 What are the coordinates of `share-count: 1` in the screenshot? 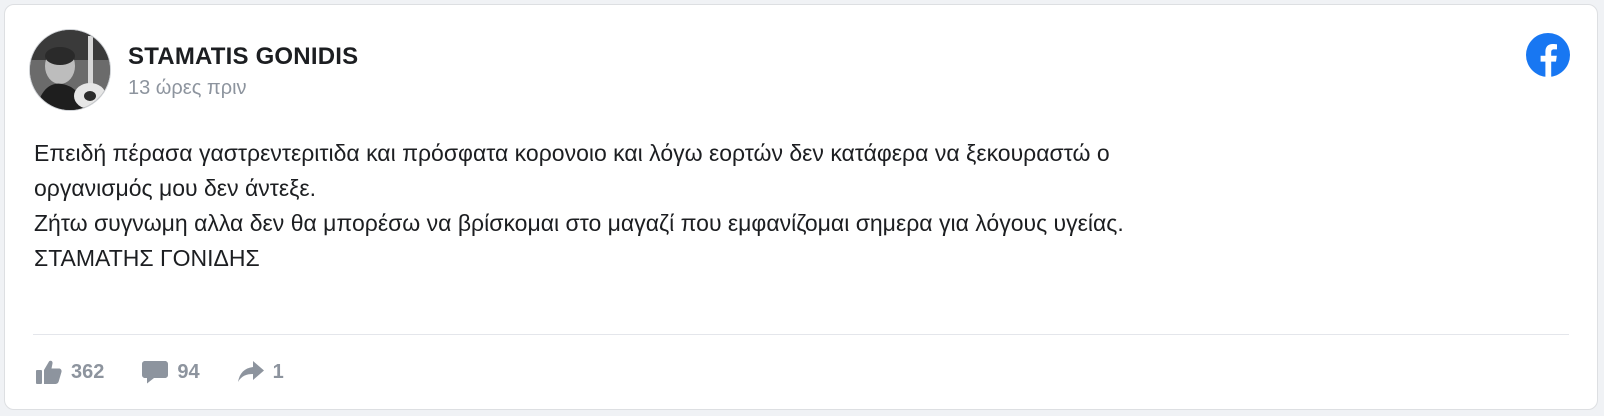 It's located at (278, 371).